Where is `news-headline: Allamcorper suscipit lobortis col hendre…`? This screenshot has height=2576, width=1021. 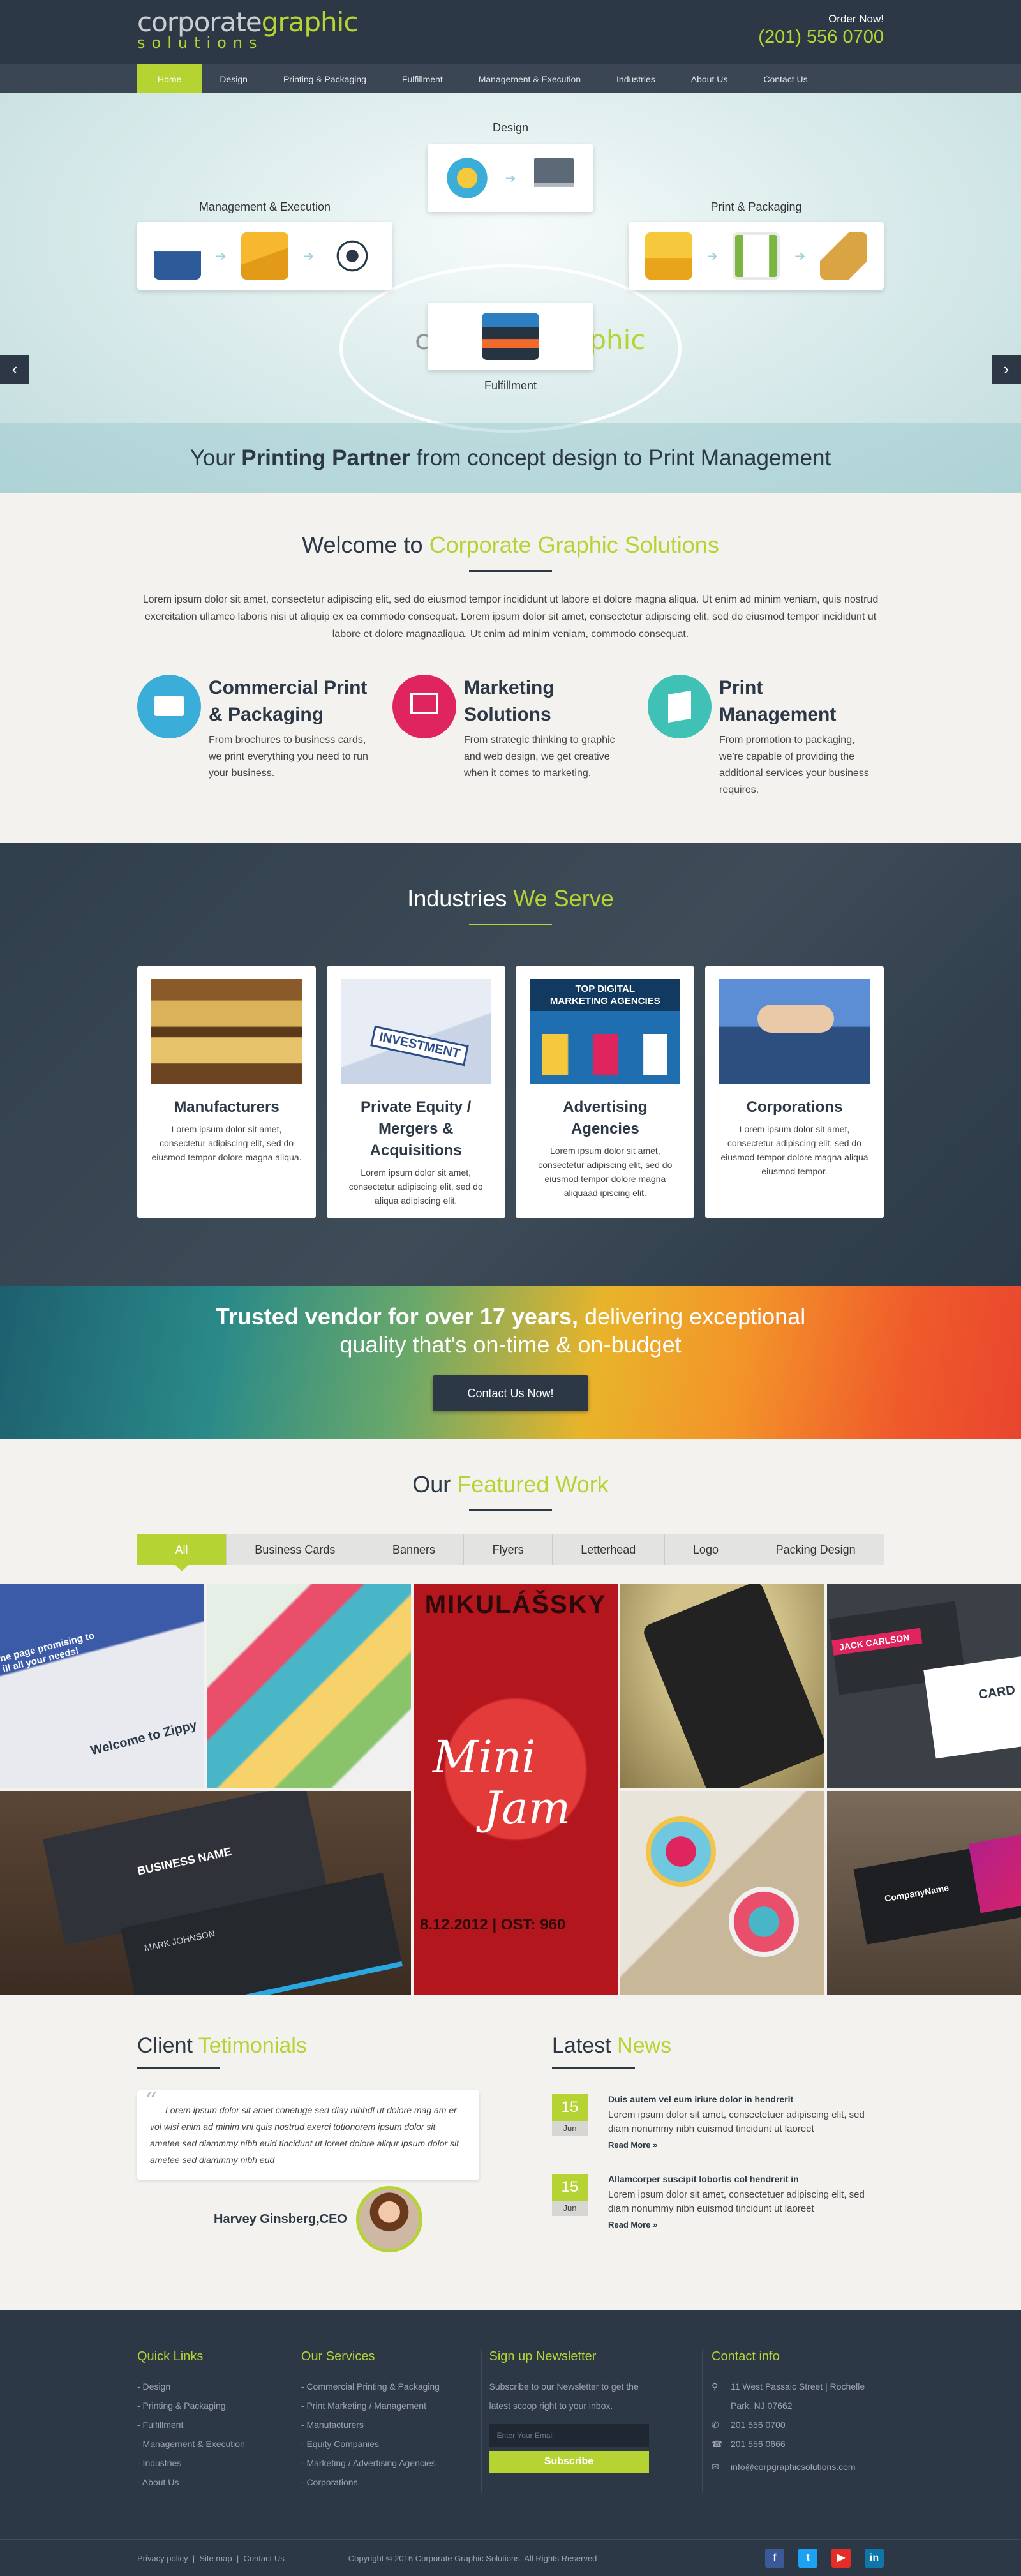
news-headline: Allamcorper suscipit lobortis col hendre… is located at coordinates (746, 2179).